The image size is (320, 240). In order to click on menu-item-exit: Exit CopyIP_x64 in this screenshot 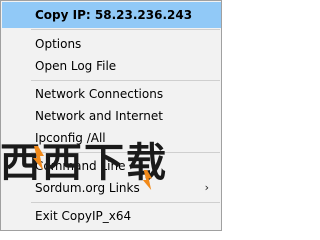, I will do `click(111, 216)`.